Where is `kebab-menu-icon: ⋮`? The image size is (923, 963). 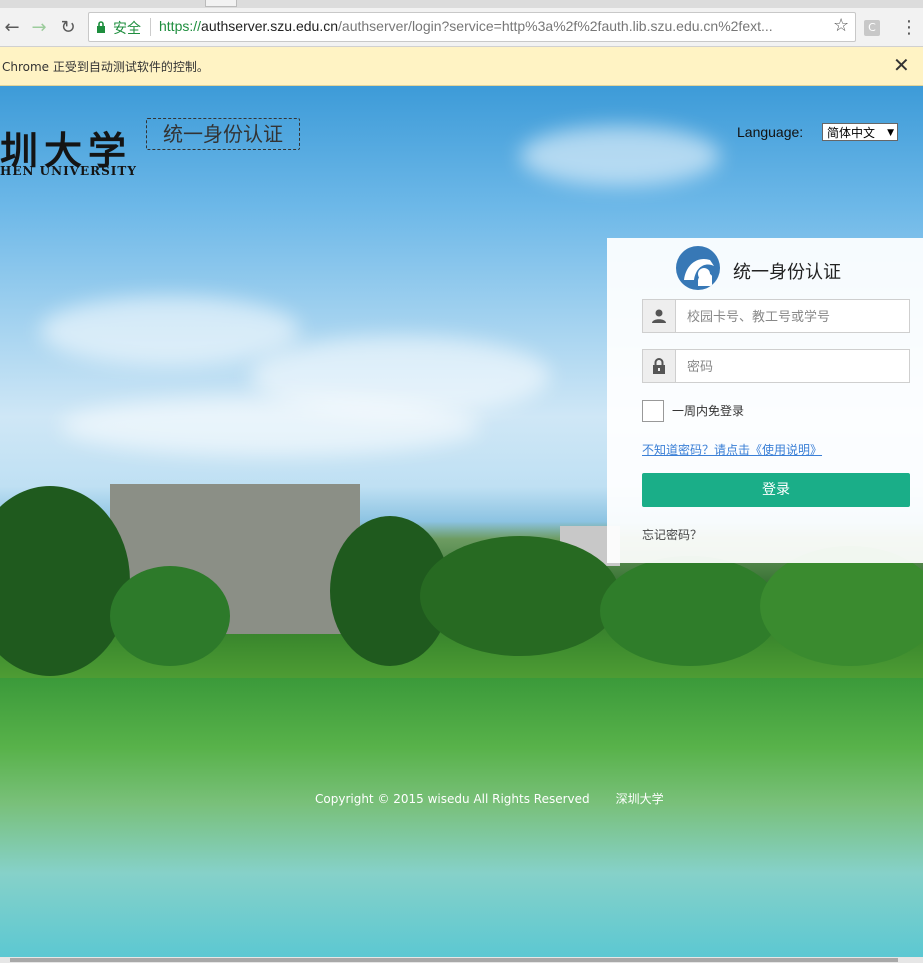 kebab-menu-icon: ⋮ is located at coordinates (909, 27).